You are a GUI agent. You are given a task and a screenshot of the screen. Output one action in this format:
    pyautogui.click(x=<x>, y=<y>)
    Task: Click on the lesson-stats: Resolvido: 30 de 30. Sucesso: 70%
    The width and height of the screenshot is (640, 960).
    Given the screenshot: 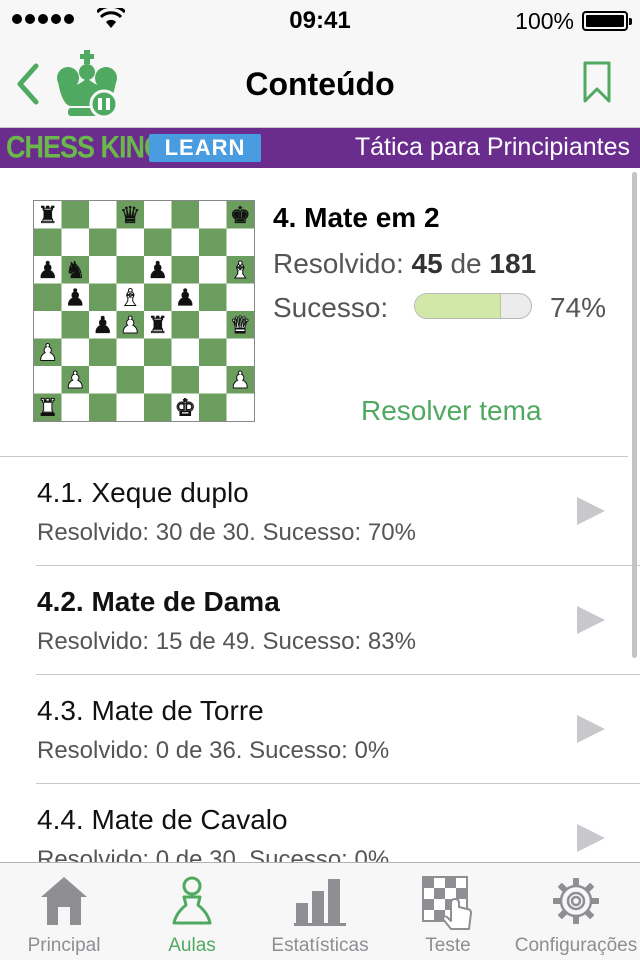 What is the action you would take?
    pyautogui.click(x=226, y=532)
    